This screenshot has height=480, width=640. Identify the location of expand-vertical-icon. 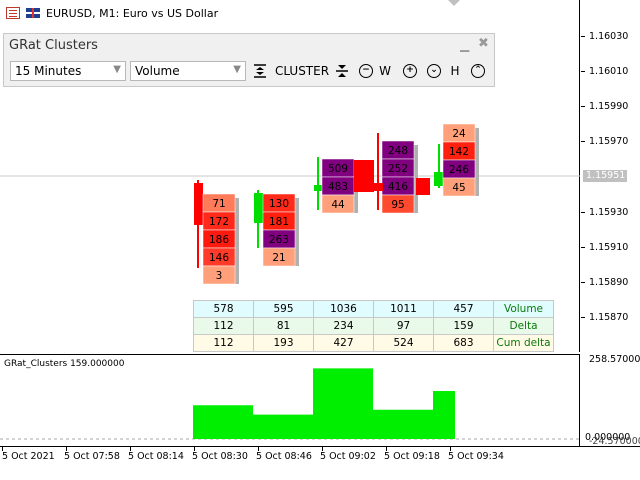
(260, 71).